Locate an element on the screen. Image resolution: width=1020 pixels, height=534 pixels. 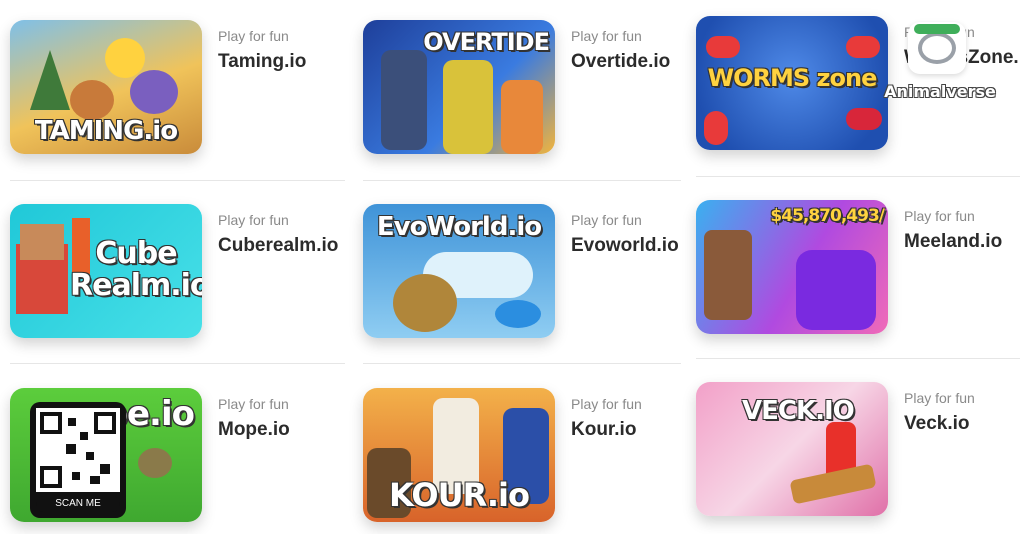
game-thumbnail: OVERTIDE is located at coordinates (459, 87).